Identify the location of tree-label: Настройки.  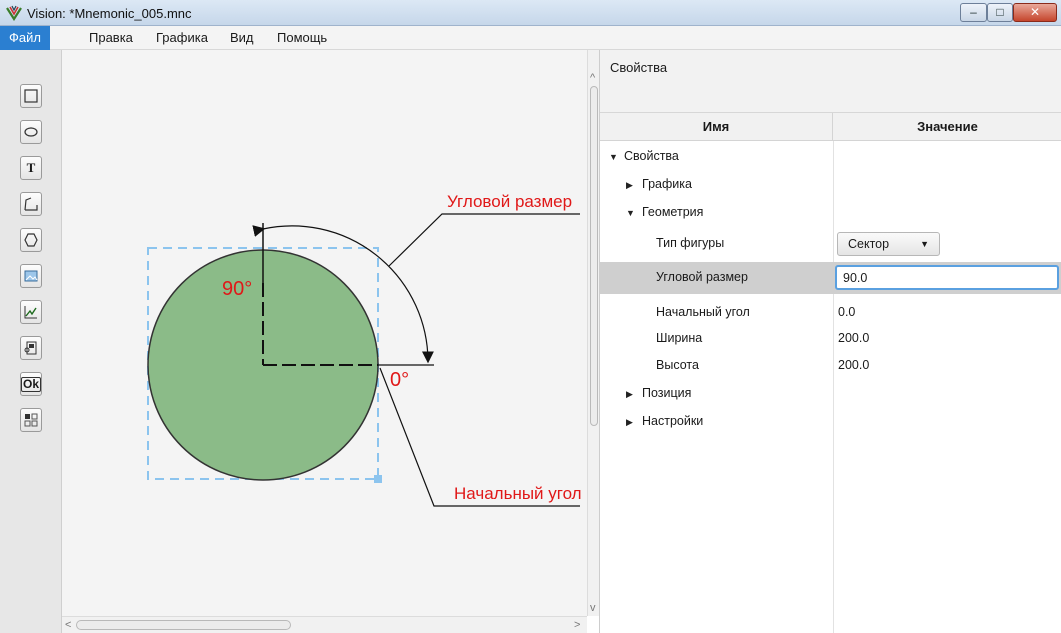
(673, 421).